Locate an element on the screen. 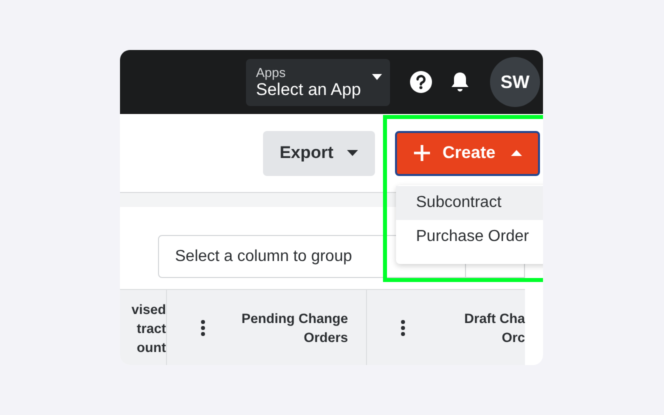  app-selector: Apps Select an App is located at coordinates (318, 82).